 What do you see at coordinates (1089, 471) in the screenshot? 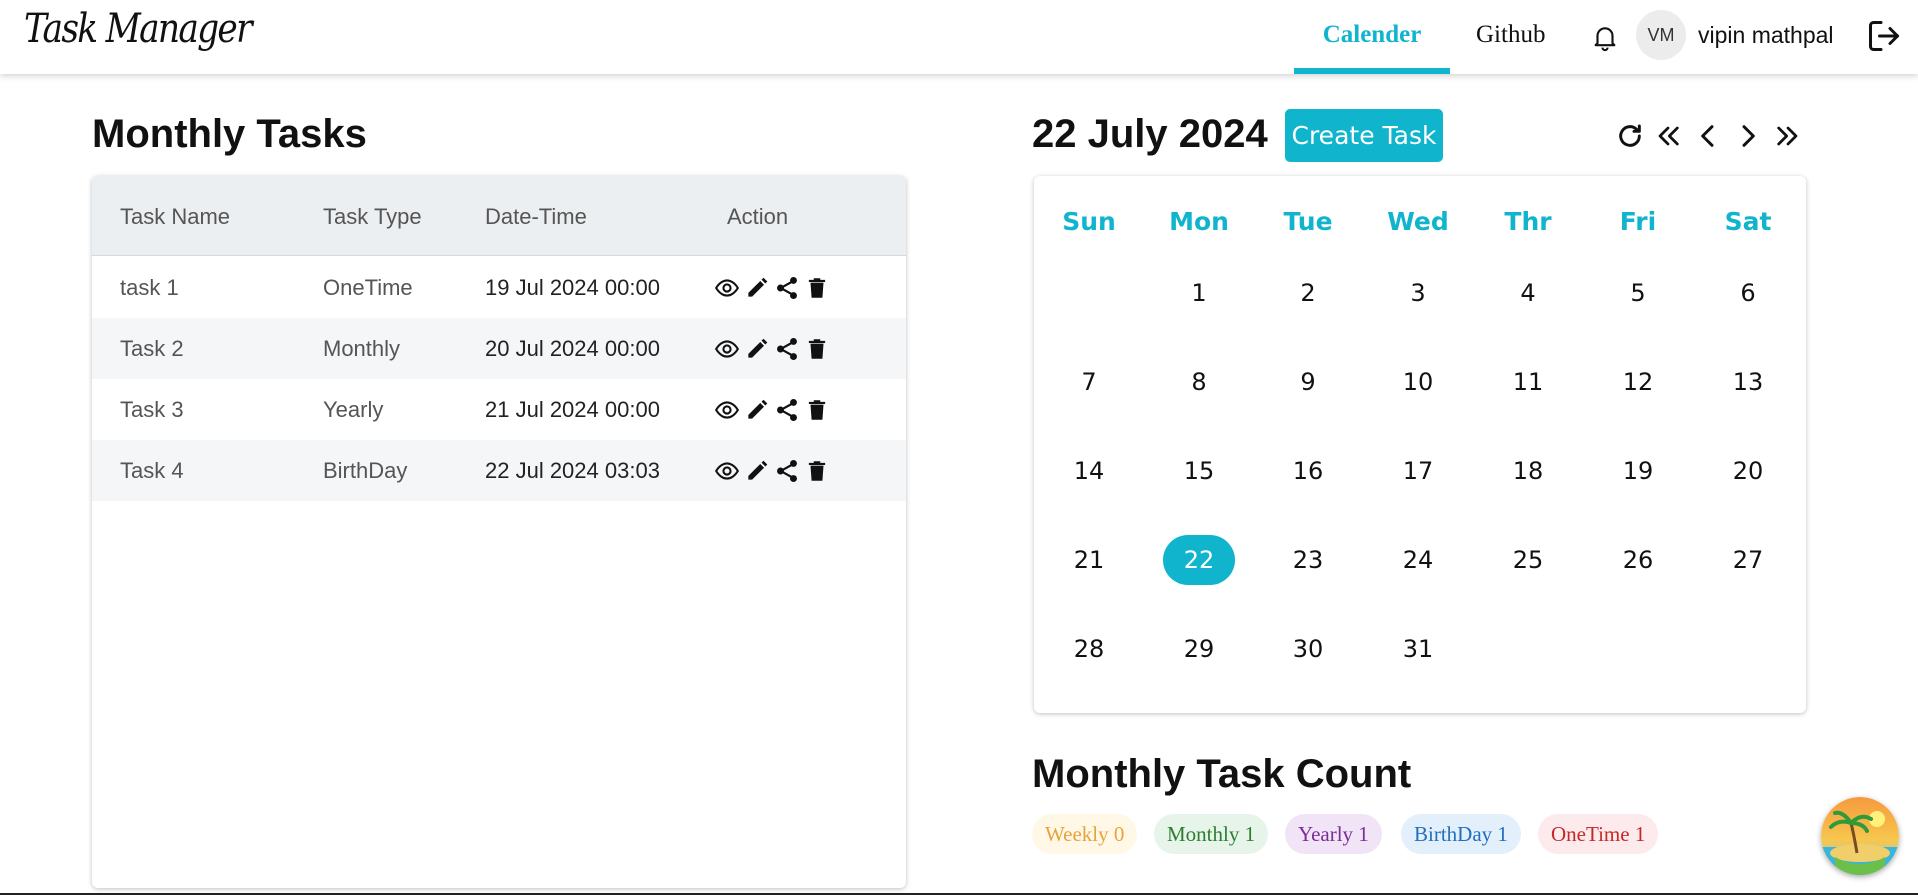
I see `calendar-day: 14` at bounding box center [1089, 471].